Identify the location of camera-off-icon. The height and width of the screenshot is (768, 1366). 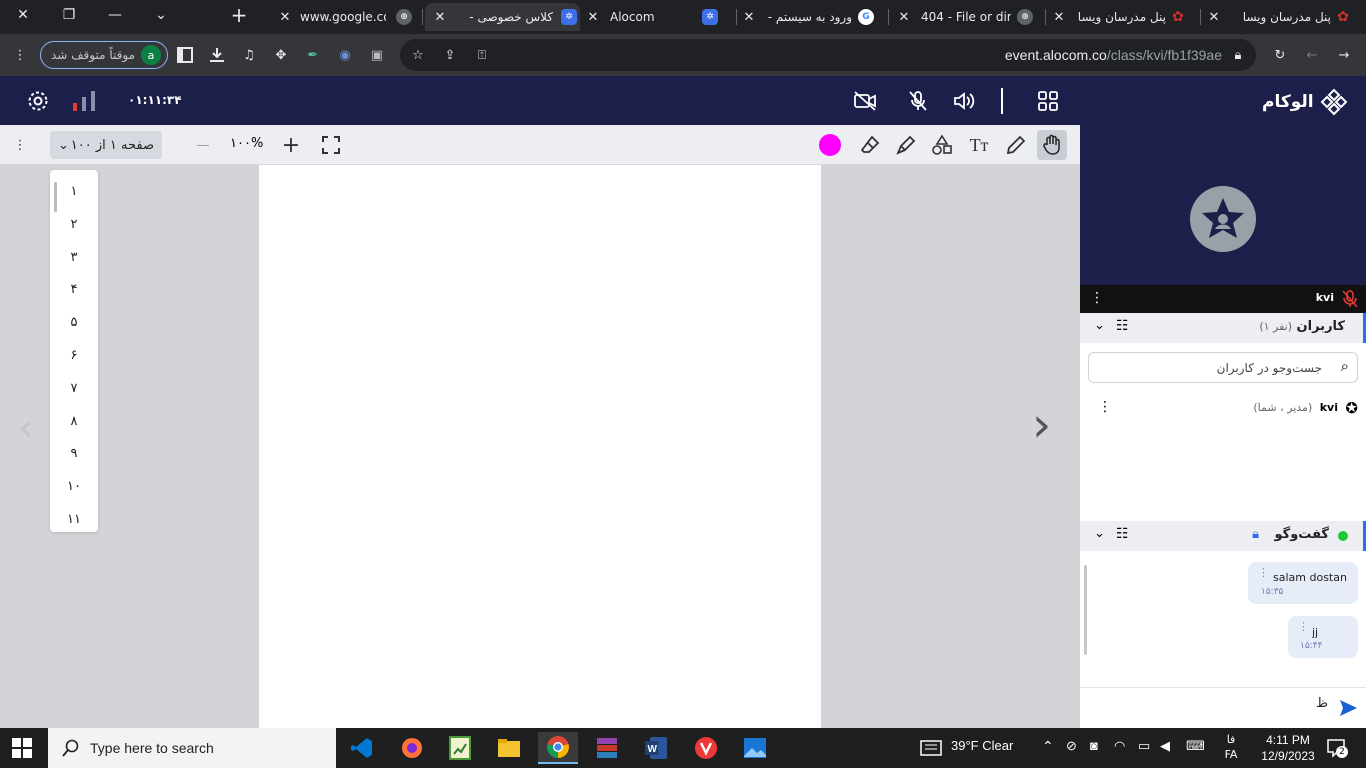
(865, 101).